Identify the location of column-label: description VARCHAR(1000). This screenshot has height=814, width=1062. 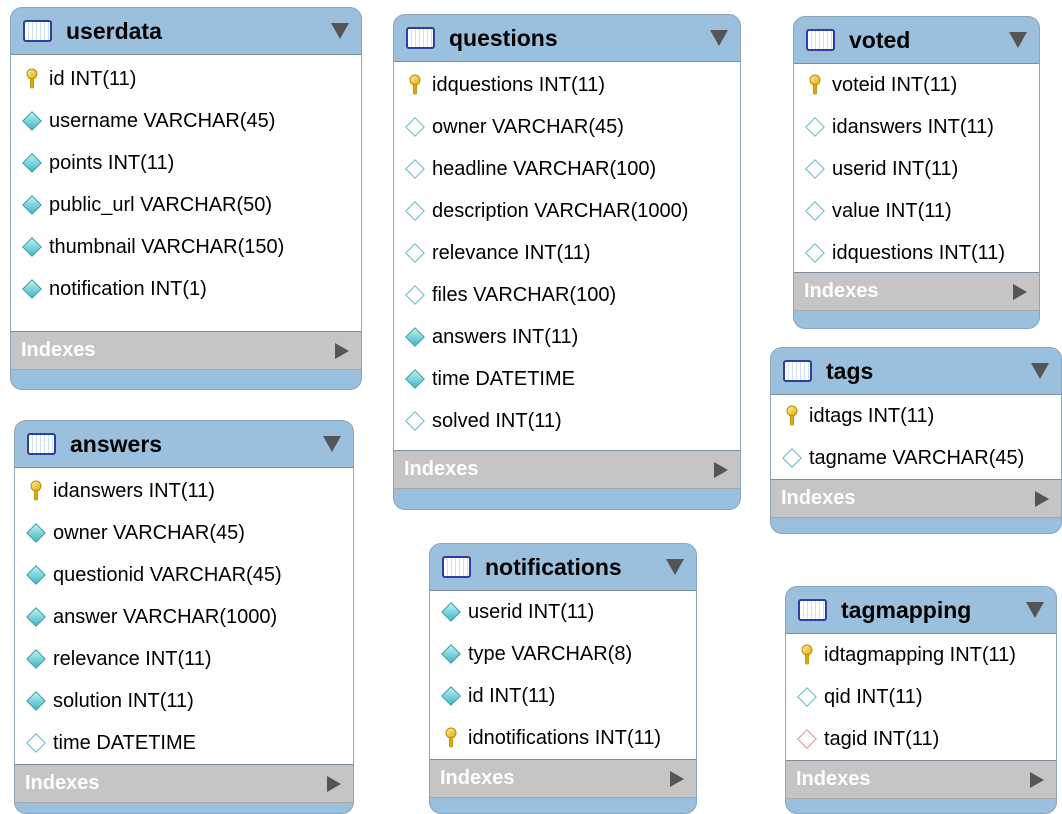
(560, 210).